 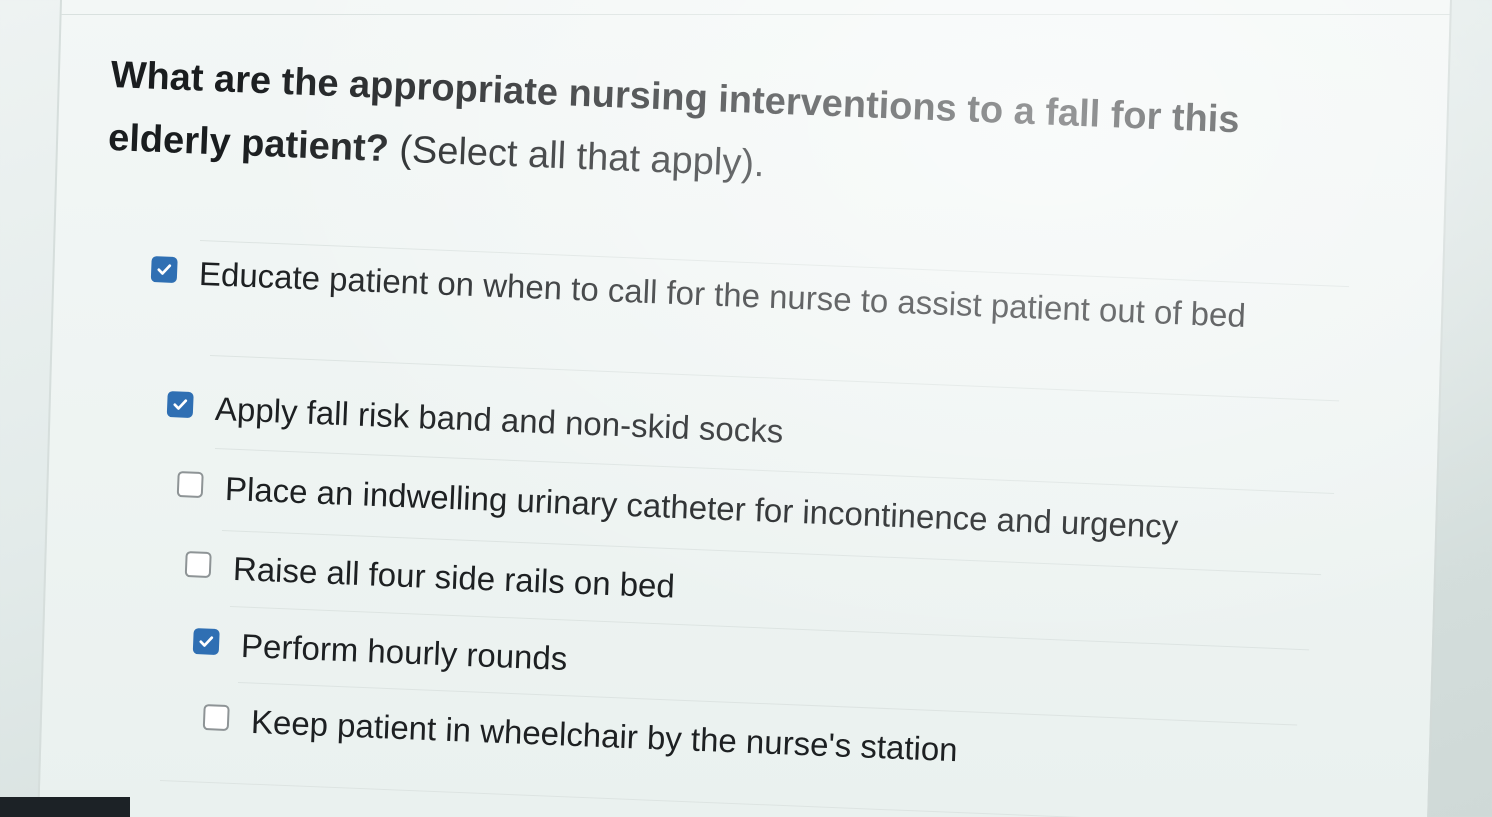 I want to click on option-divider, so click(x=734, y=798).